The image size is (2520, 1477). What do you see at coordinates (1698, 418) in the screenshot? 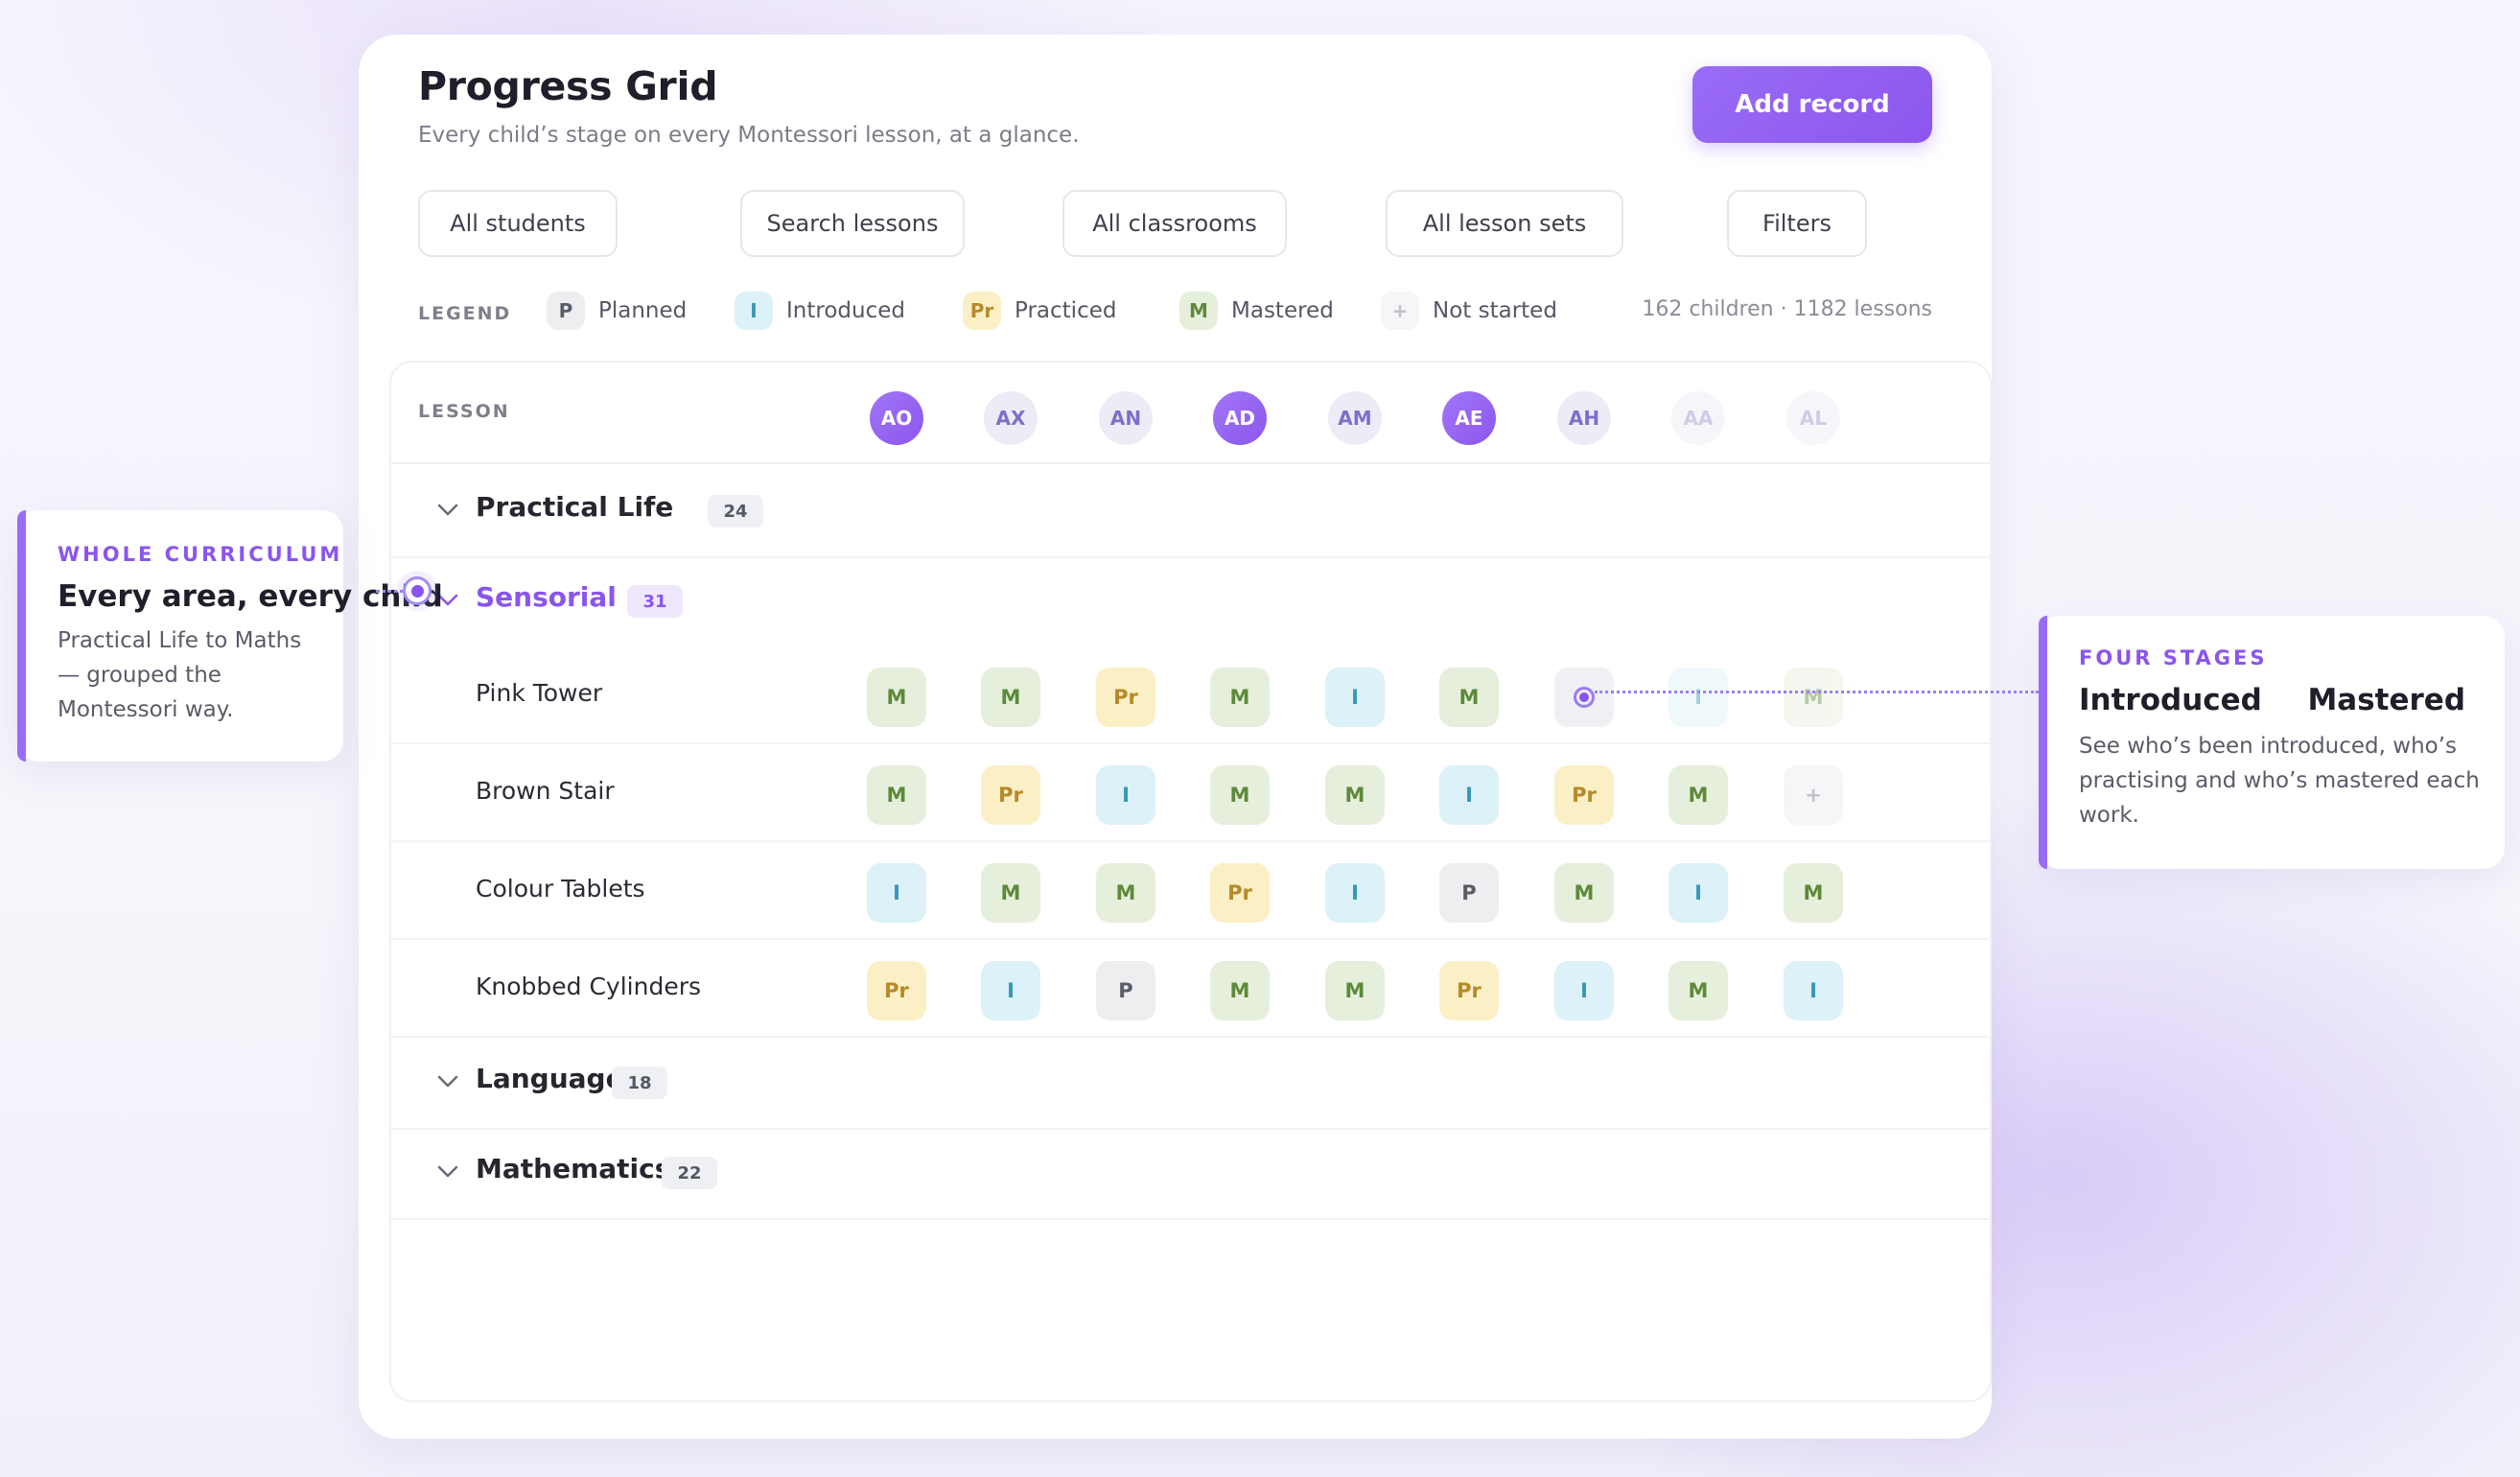
I see `student-avatar: AA` at bounding box center [1698, 418].